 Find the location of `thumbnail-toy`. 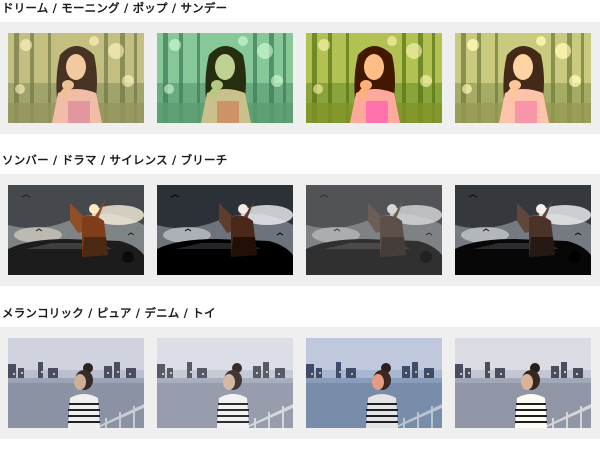

thumbnail-toy is located at coordinates (523, 383).